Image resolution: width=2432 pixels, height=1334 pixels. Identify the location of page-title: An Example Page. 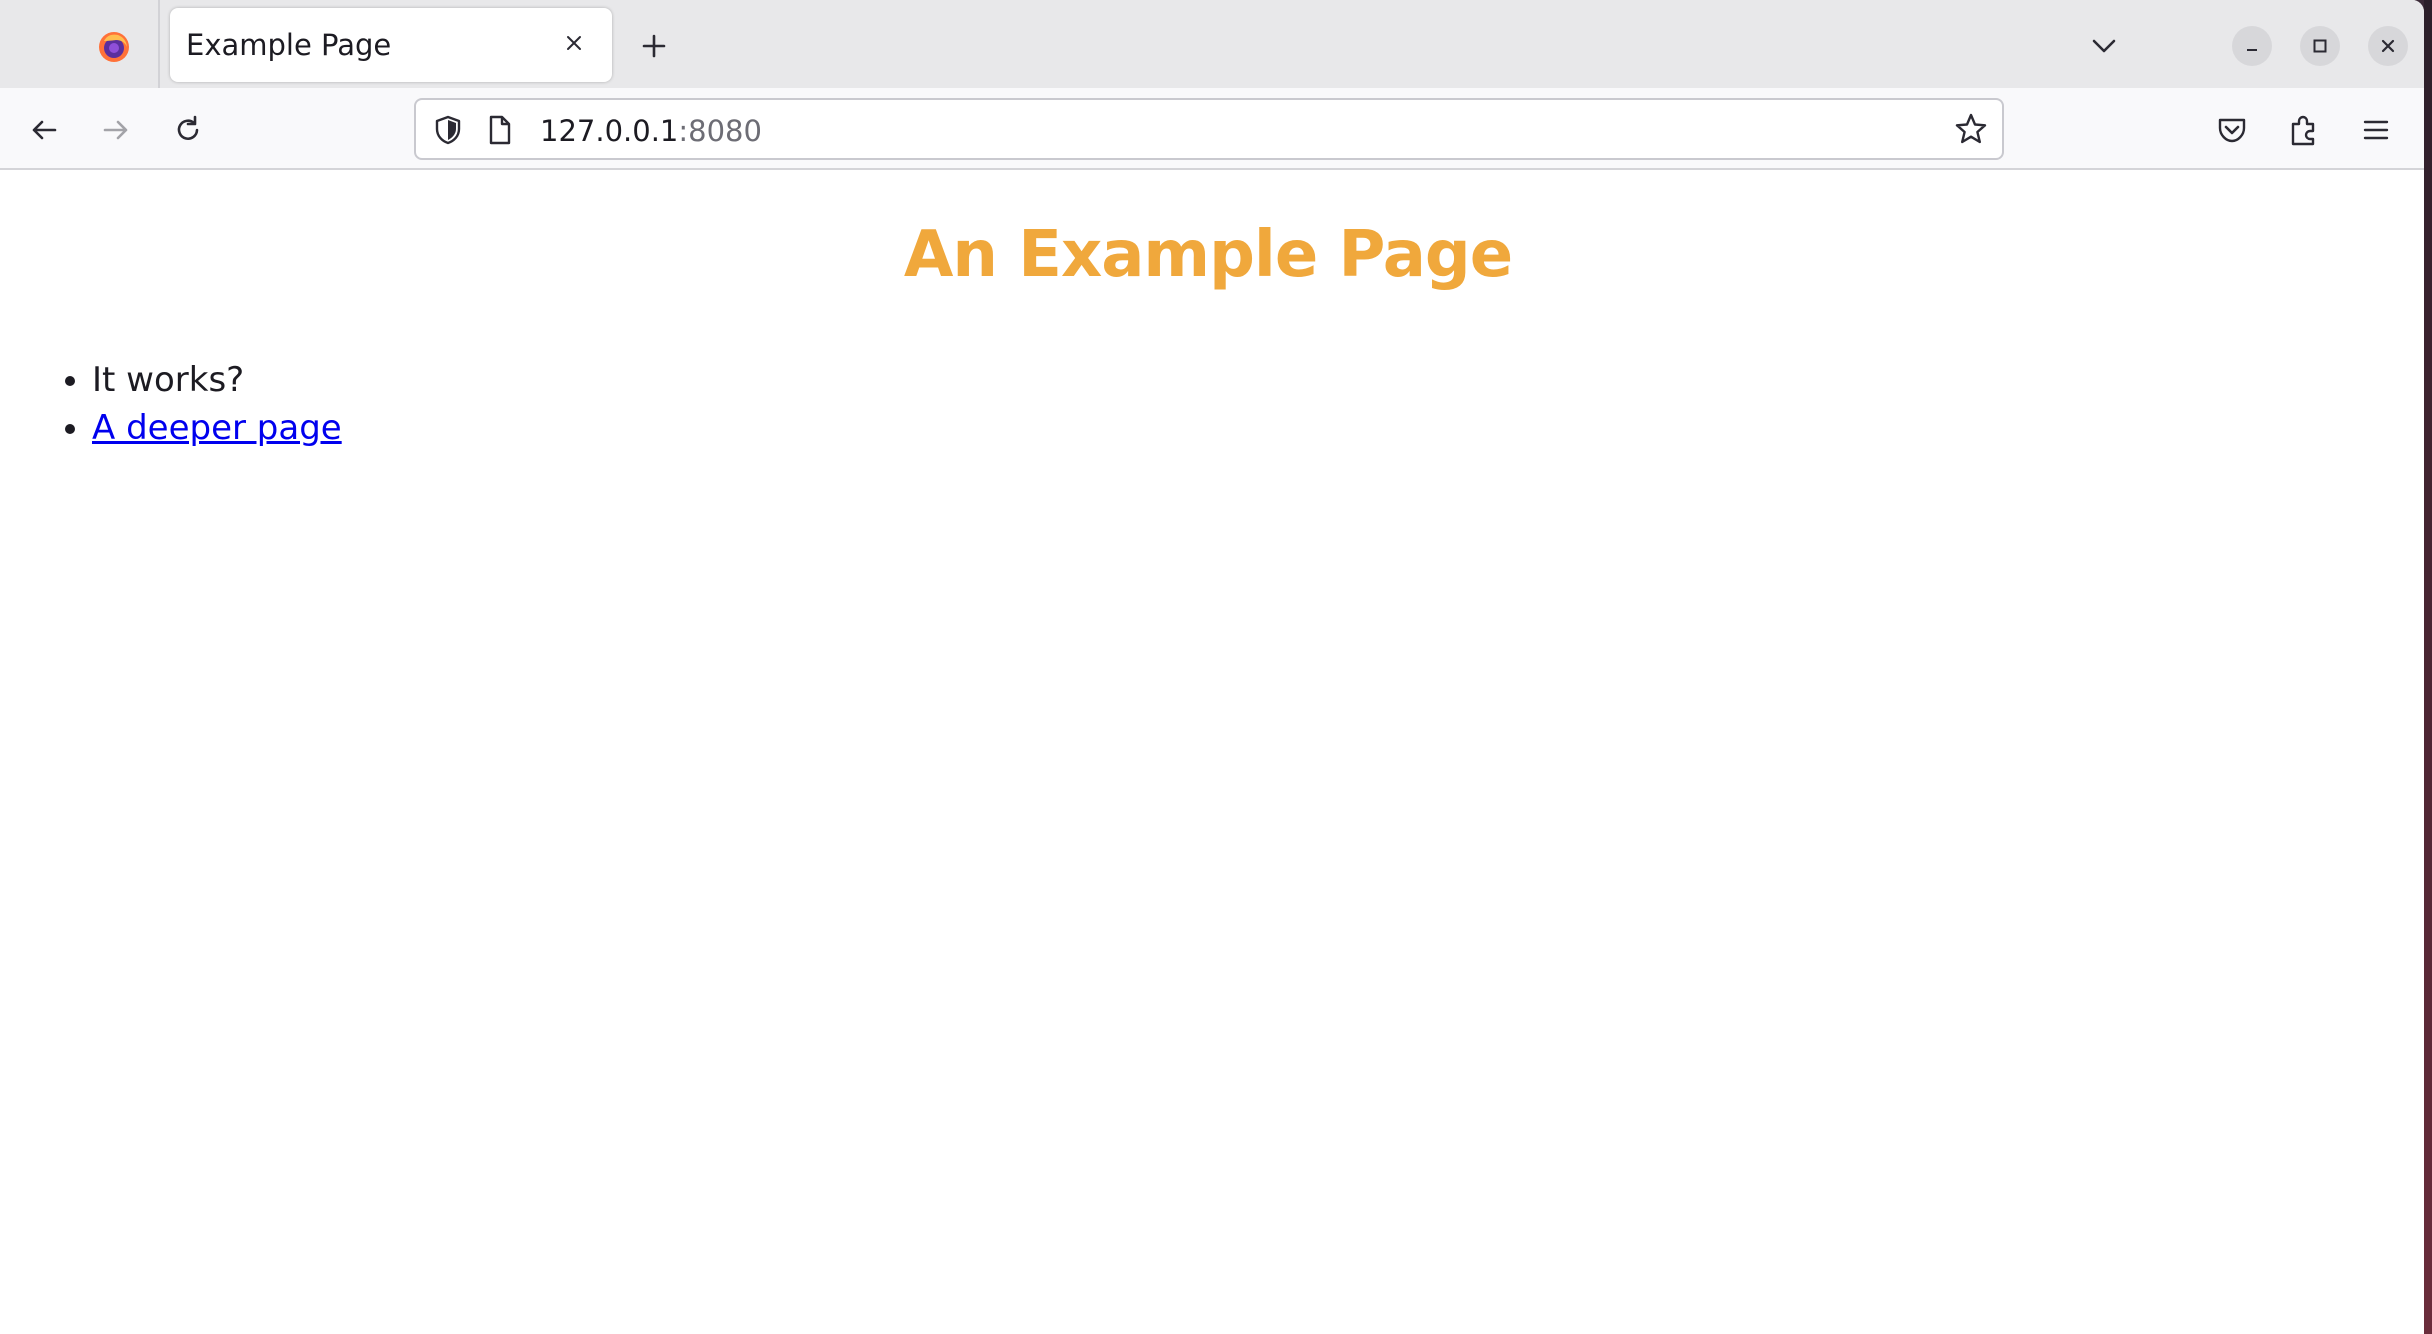
(1208, 255).